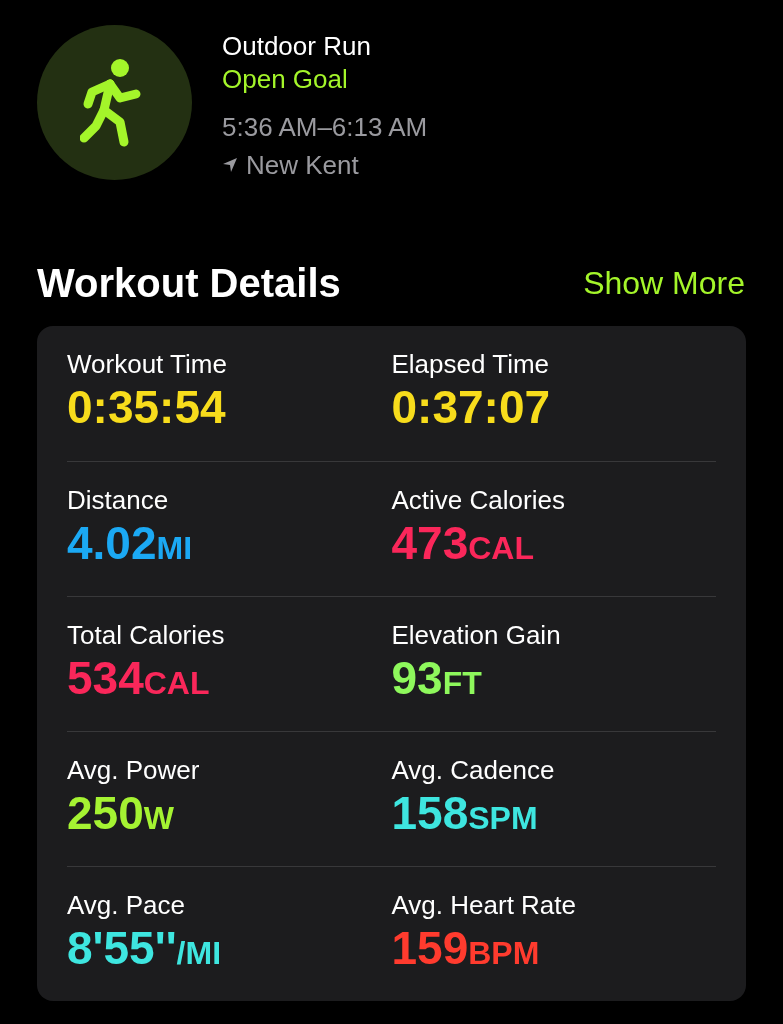  What do you see at coordinates (471, 364) in the screenshot?
I see `metric-label: Elapsed Time` at bounding box center [471, 364].